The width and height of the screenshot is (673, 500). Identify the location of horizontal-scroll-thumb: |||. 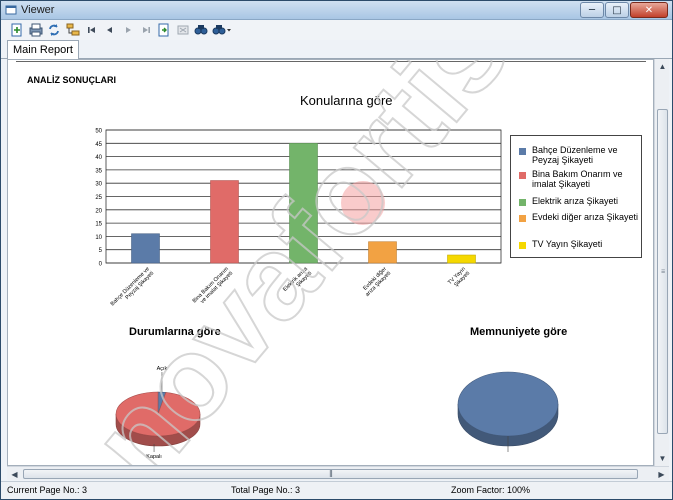
(330, 474).